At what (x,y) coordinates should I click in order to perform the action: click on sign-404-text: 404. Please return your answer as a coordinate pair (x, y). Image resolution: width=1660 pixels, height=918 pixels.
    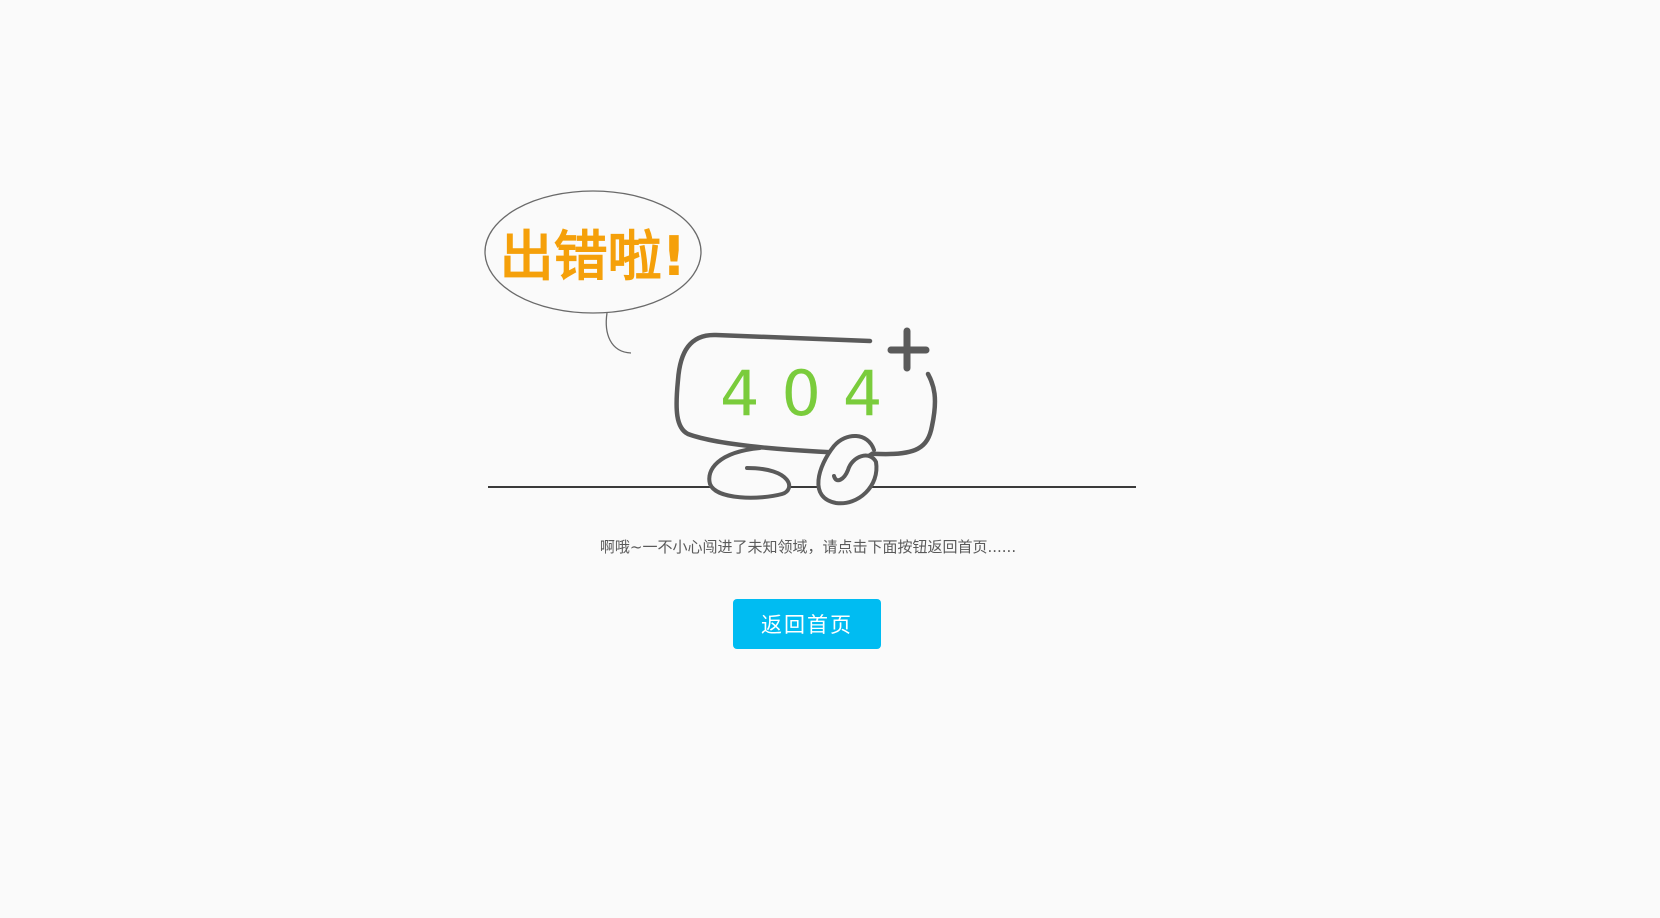
    Looking at the image, I should click on (812, 393).